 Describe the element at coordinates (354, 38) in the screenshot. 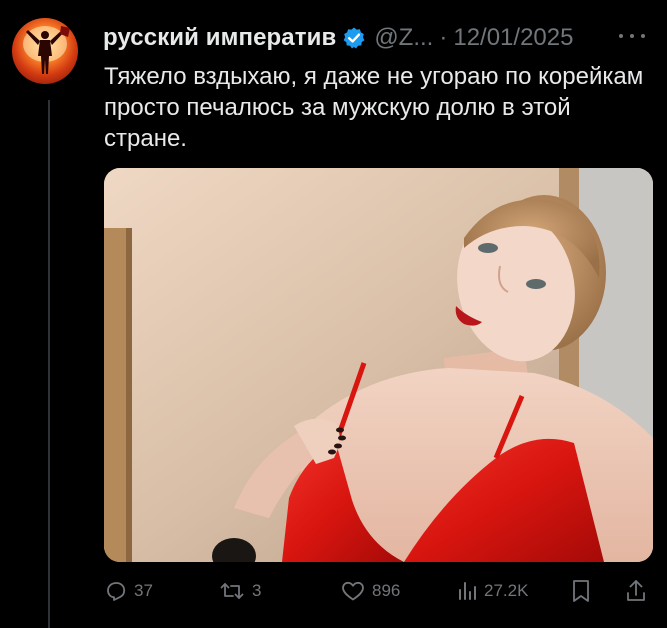

I see `verified-badge-icon` at that location.